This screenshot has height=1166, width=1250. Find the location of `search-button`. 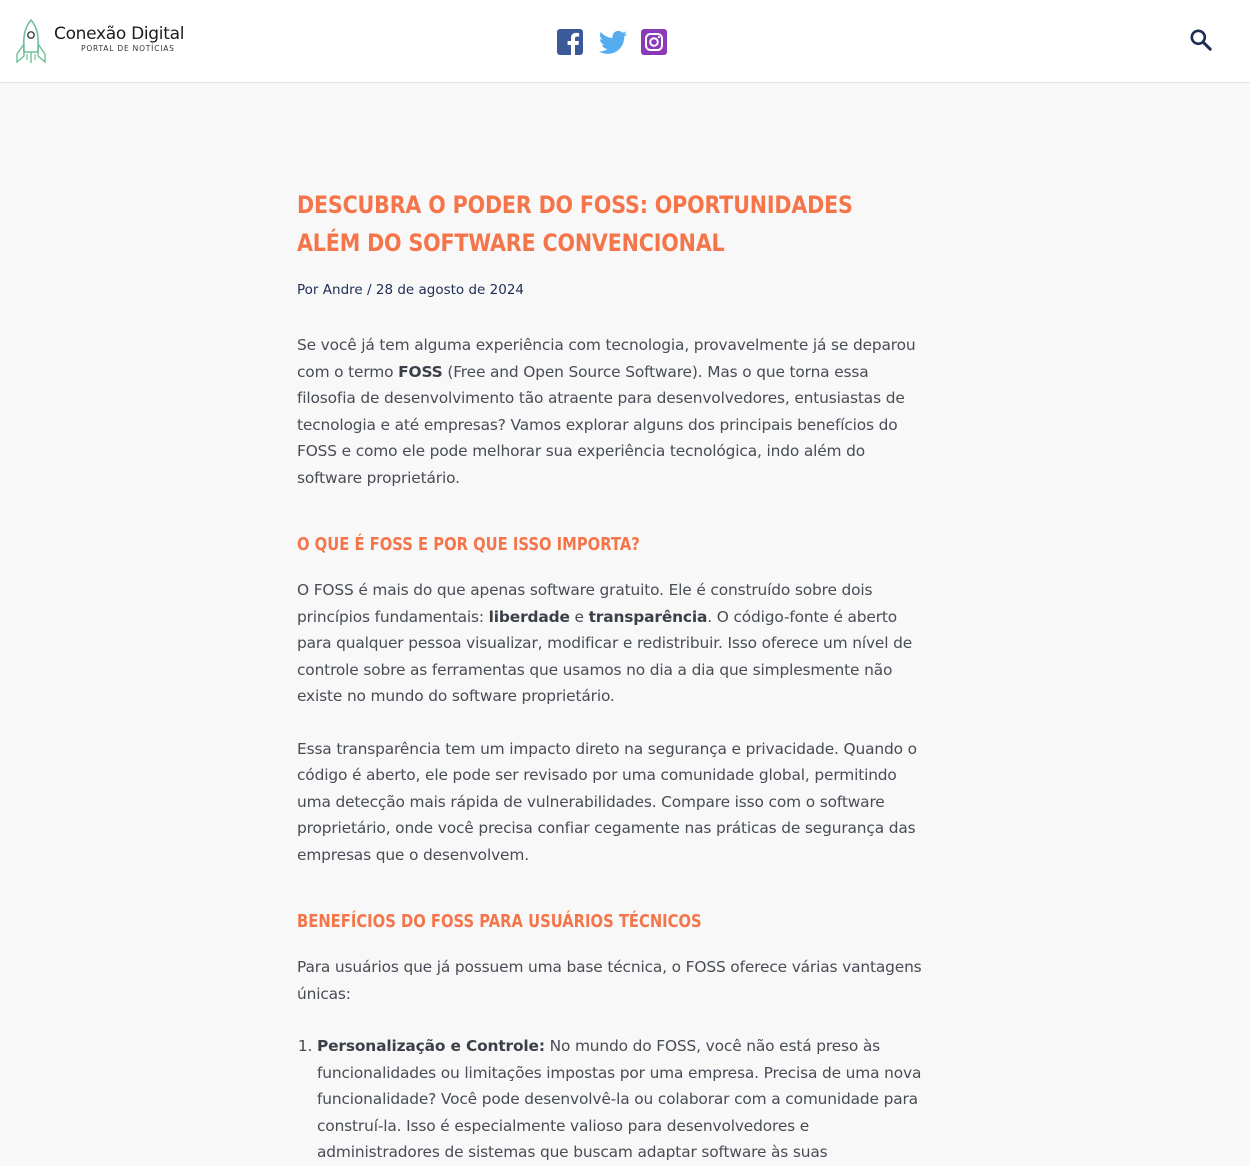

search-button is located at coordinates (1201, 40).